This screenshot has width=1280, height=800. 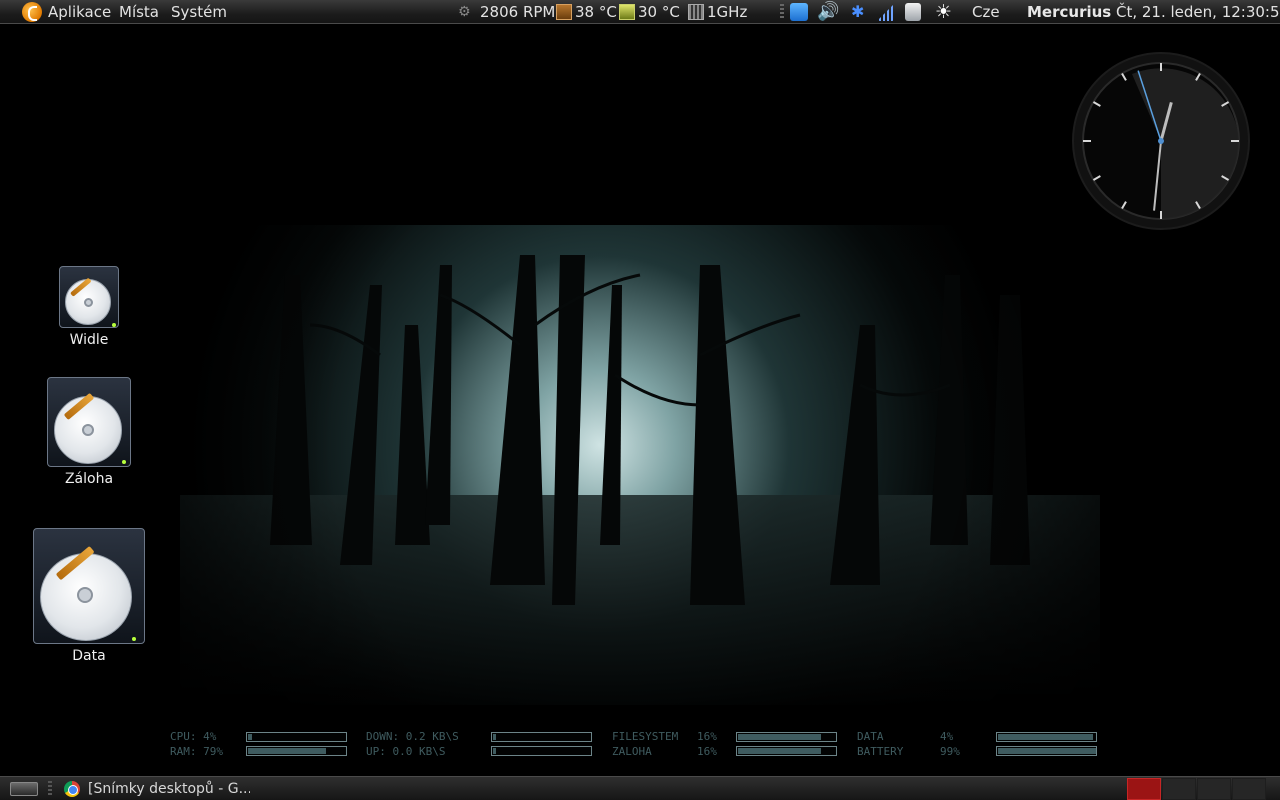 I want to click on volume-icon: 🔊, so click(x=828, y=12).